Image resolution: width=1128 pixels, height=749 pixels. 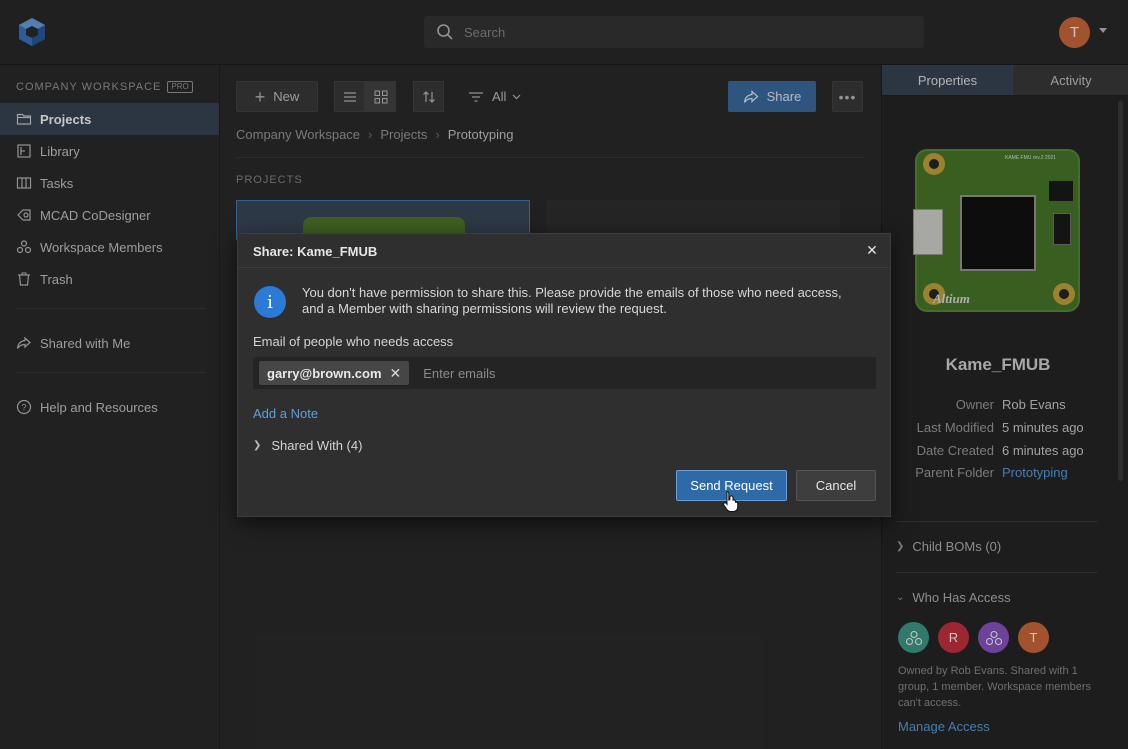 What do you see at coordinates (257, 445) in the screenshot?
I see `chevron-right-icon: ❯` at bounding box center [257, 445].